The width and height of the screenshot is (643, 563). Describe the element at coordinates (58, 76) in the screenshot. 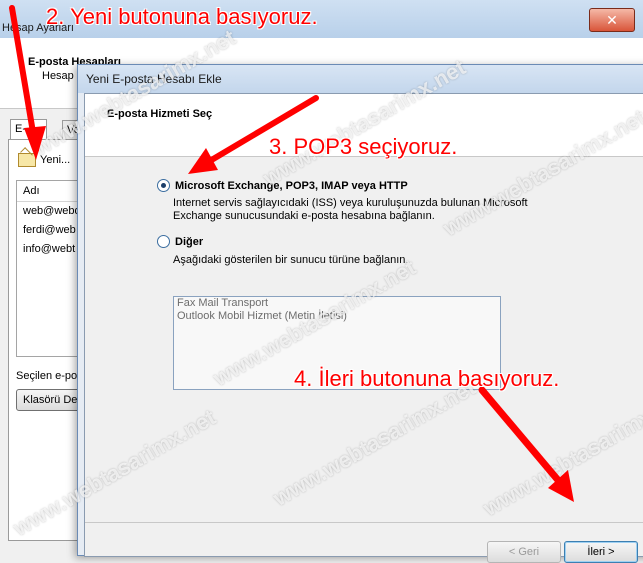

I see `email-accounts-subheading: Hesap` at that location.